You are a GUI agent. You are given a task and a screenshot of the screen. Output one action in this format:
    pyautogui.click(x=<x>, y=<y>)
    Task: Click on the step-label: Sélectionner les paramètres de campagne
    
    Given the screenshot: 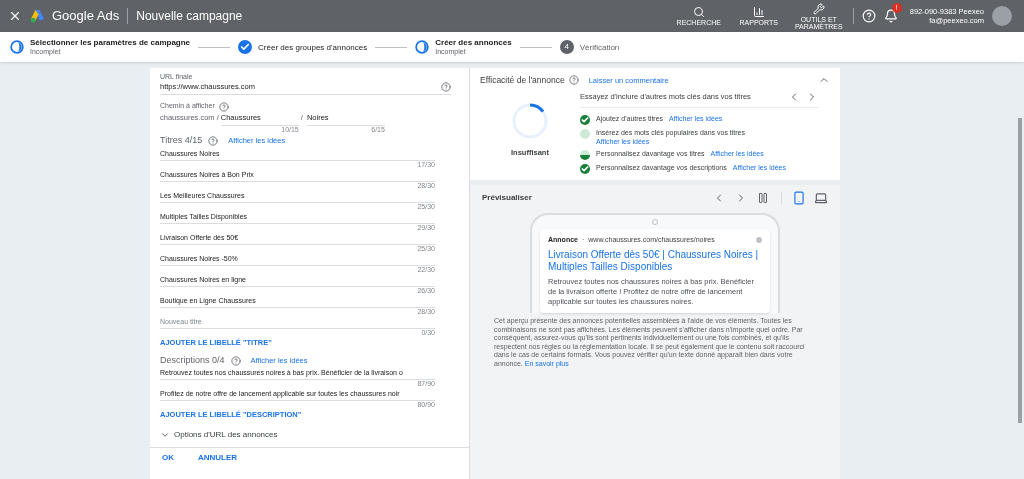 What is the action you would take?
    pyautogui.click(x=110, y=42)
    